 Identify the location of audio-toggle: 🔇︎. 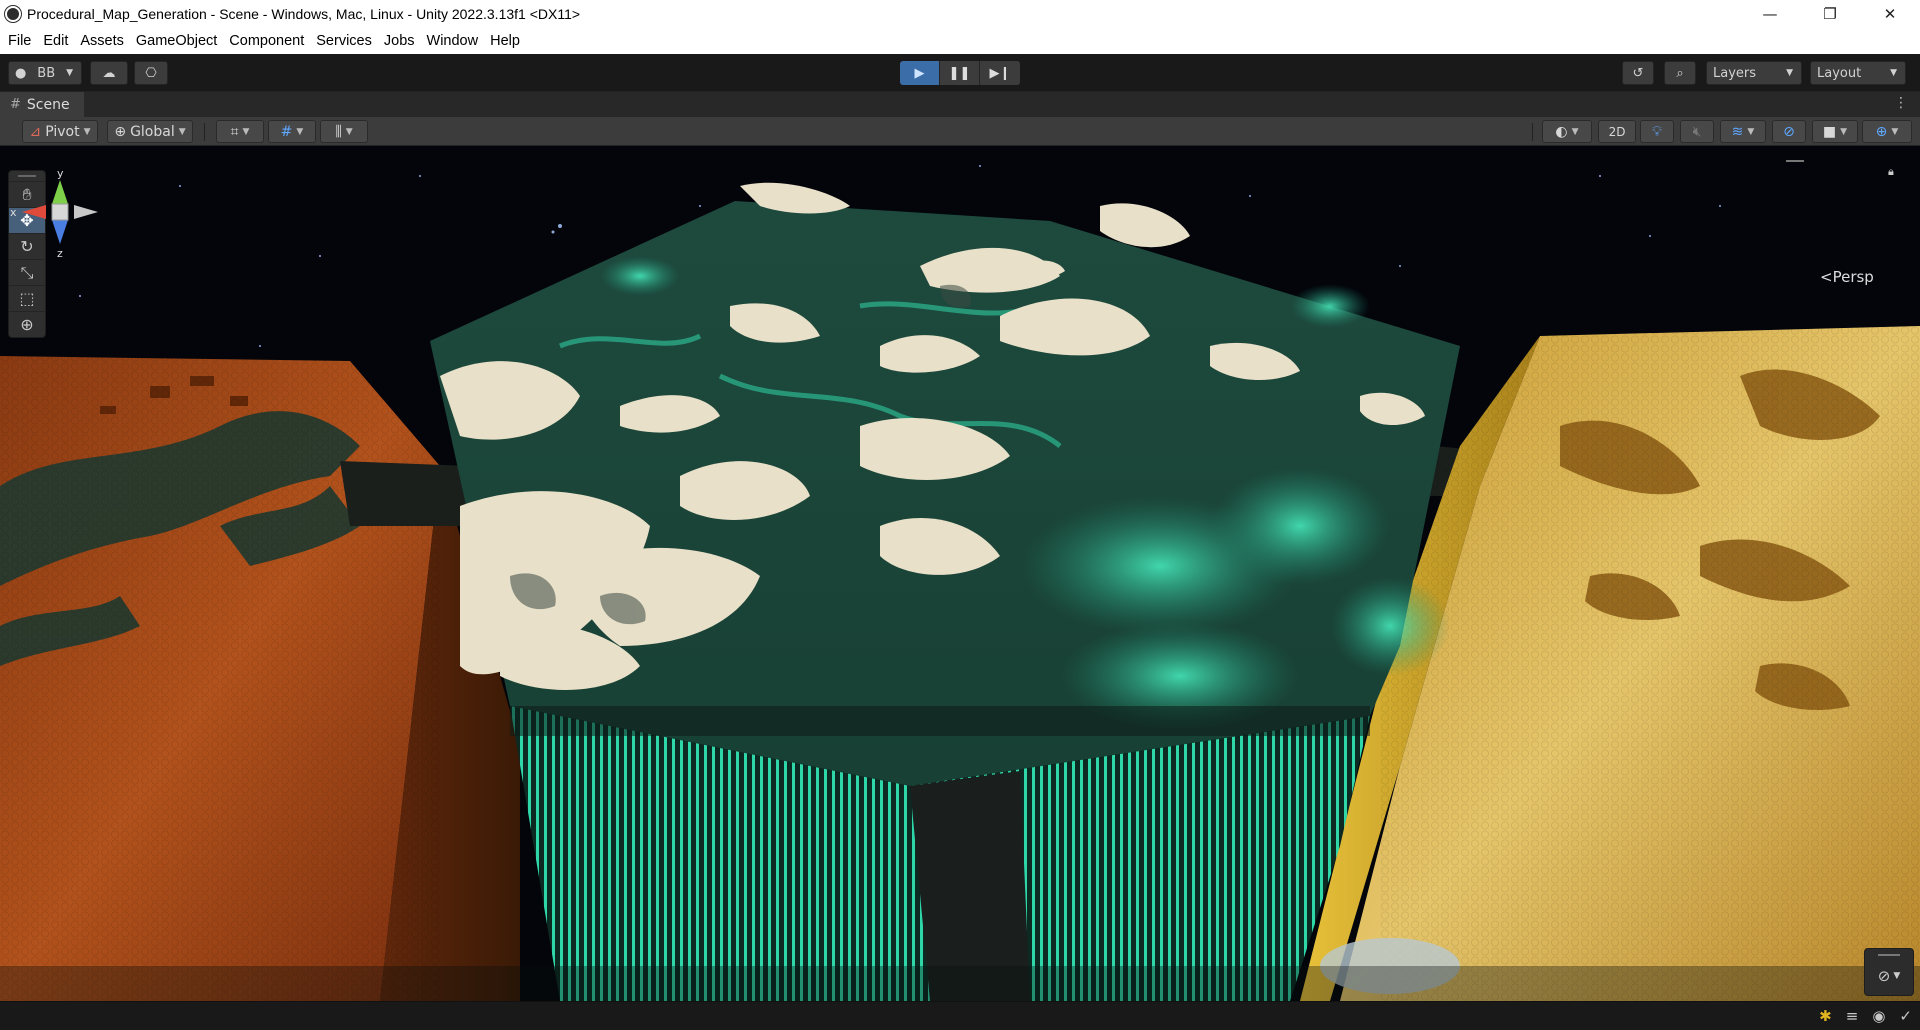
(1697, 131).